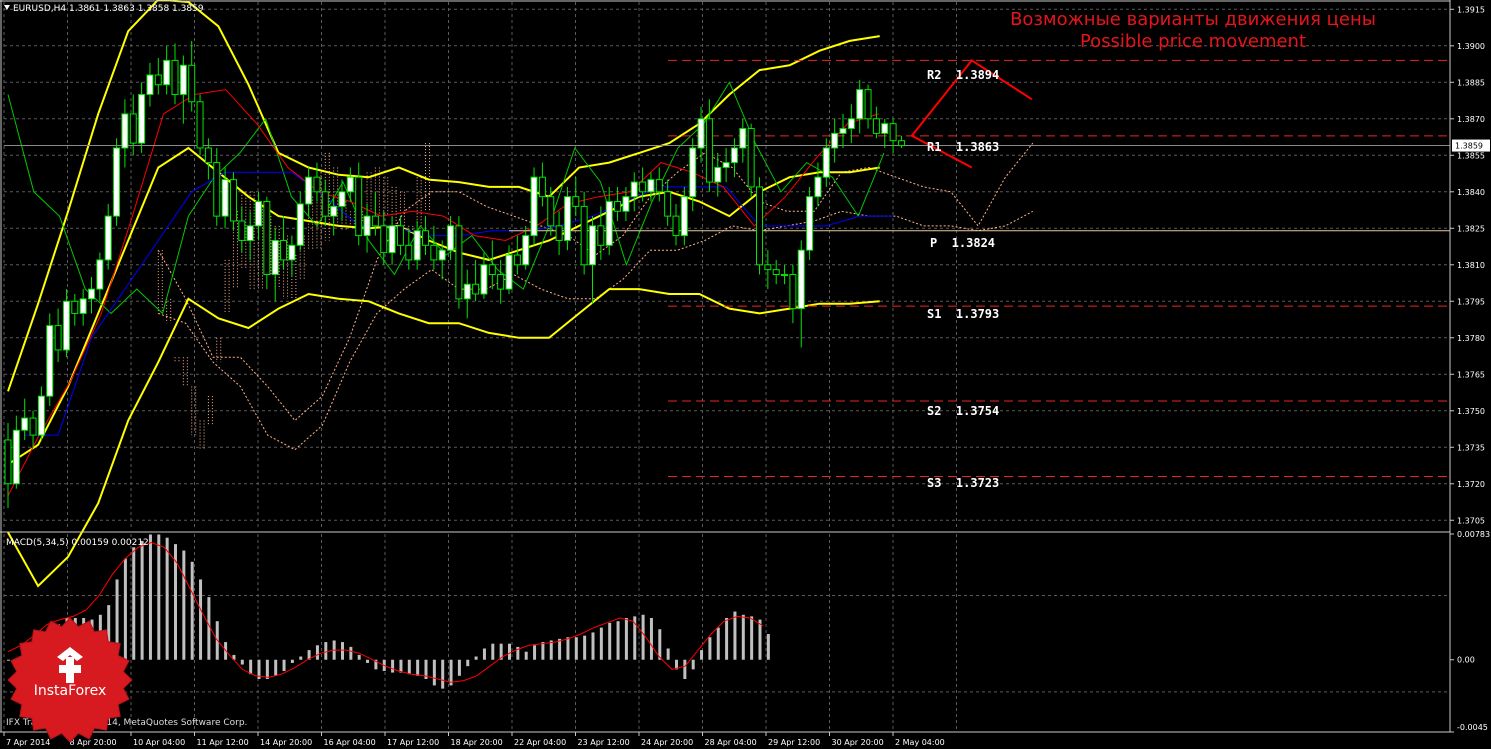  I want to click on time-tick-label: 17 Apr 12:00, so click(413, 742).